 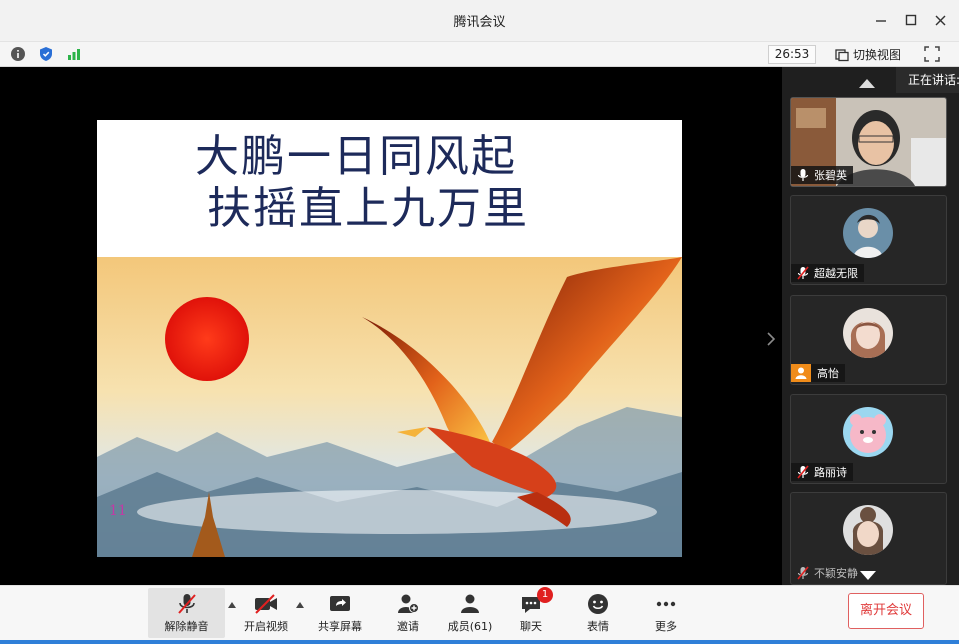 What do you see at coordinates (598, 604) in the screenshot?
I see `emoji-icon` at bounding box center [598, 604].